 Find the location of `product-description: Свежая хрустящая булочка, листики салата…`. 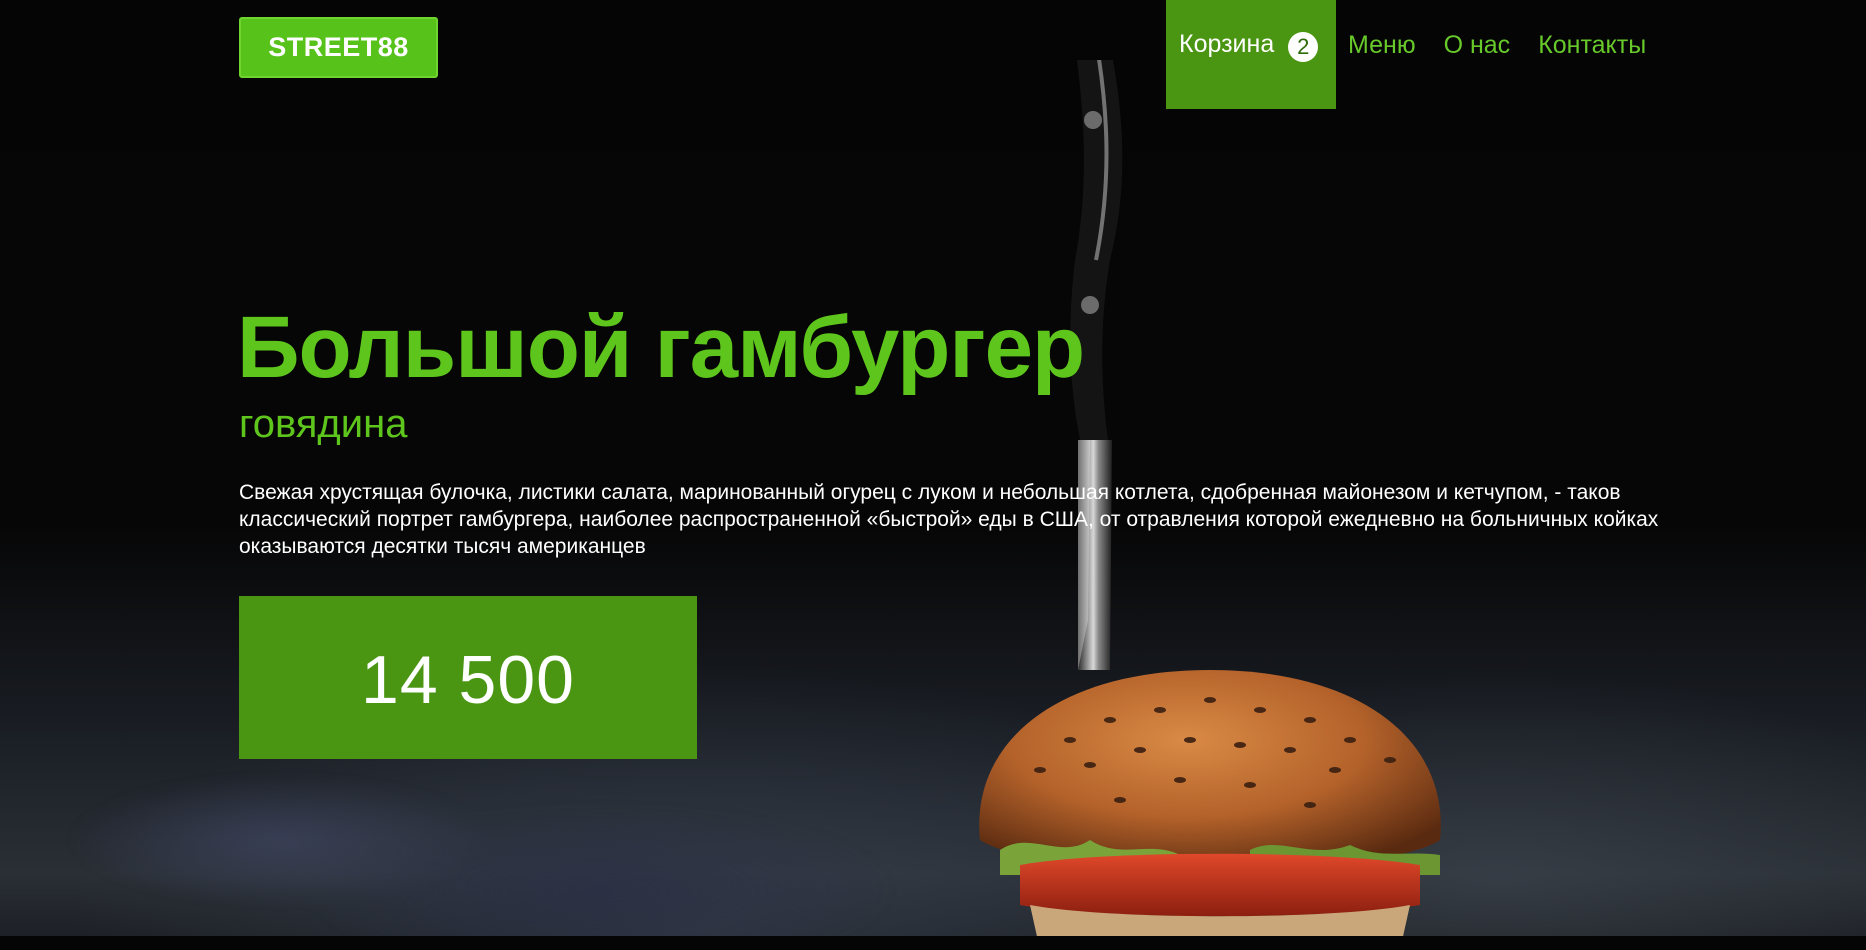

product-description: Свежая хрустящая булочка, листики салата… is located at coordinates (949, 519).